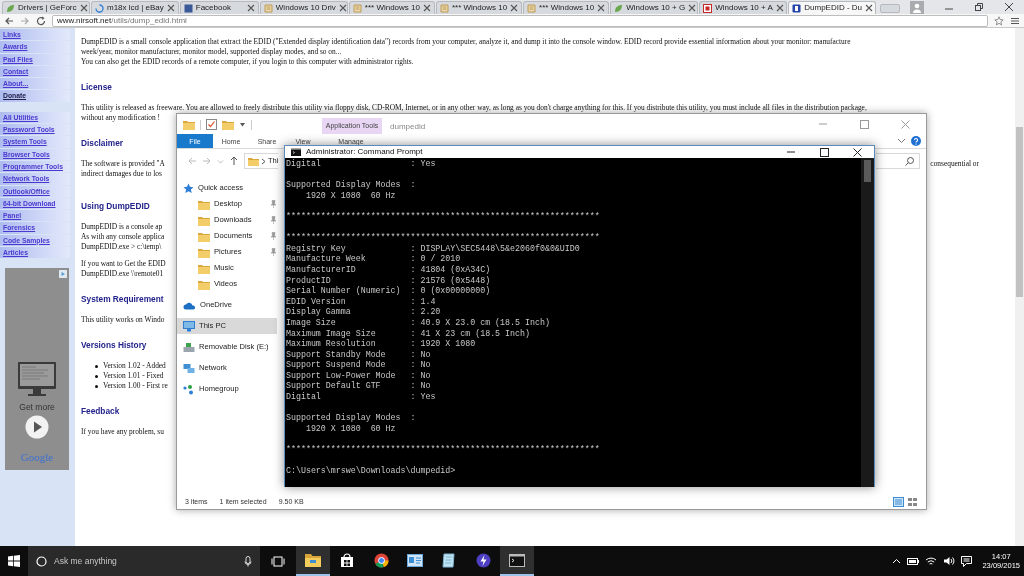 The height and width of the screenshot is (576, 1024). Describe the element at coordinates (350, 196) in the screenshot. I see `console-line: 1920 X 1080 60 Hz` at that location.